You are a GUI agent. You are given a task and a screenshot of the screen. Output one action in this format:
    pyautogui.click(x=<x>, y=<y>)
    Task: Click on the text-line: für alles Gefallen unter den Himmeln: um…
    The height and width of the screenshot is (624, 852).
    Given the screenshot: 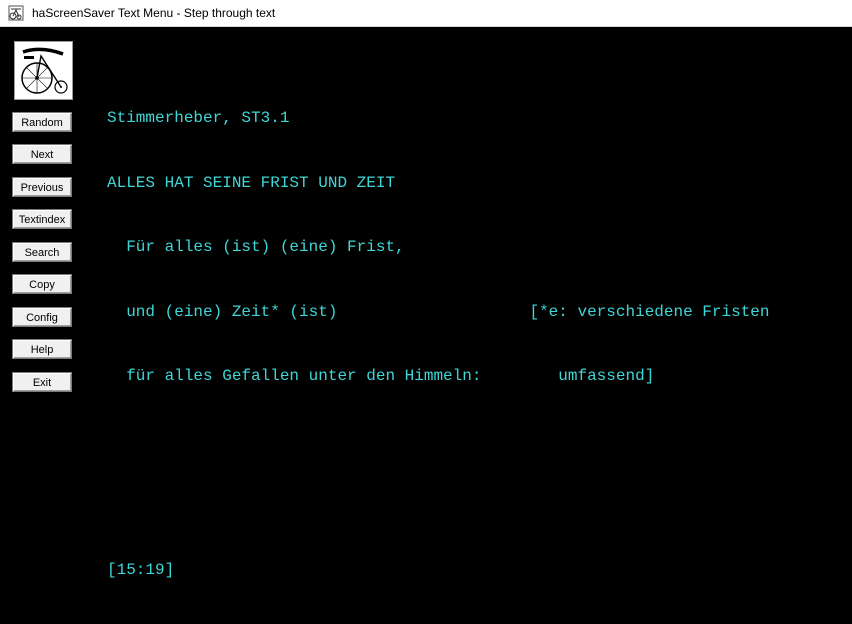 What is the action you would take?
    pyautogui.click(x=381, y=376)
    